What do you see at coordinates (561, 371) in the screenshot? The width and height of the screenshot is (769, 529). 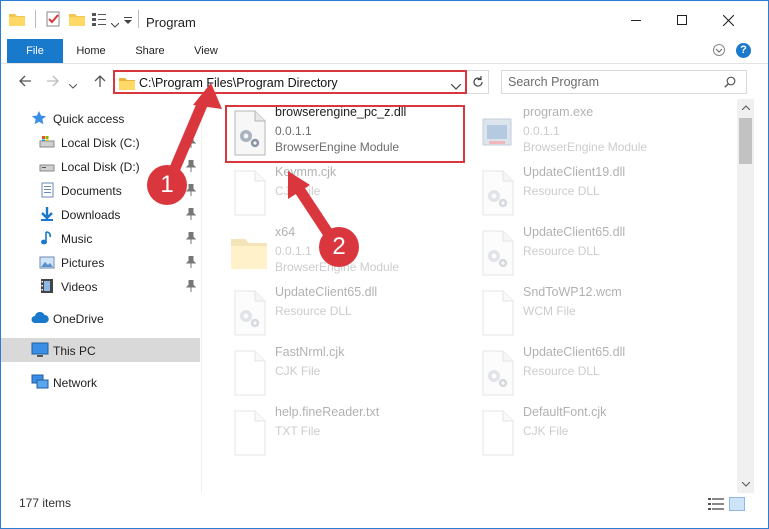 I see `file-type: Resource DLL` at bounding box center [561, 371].